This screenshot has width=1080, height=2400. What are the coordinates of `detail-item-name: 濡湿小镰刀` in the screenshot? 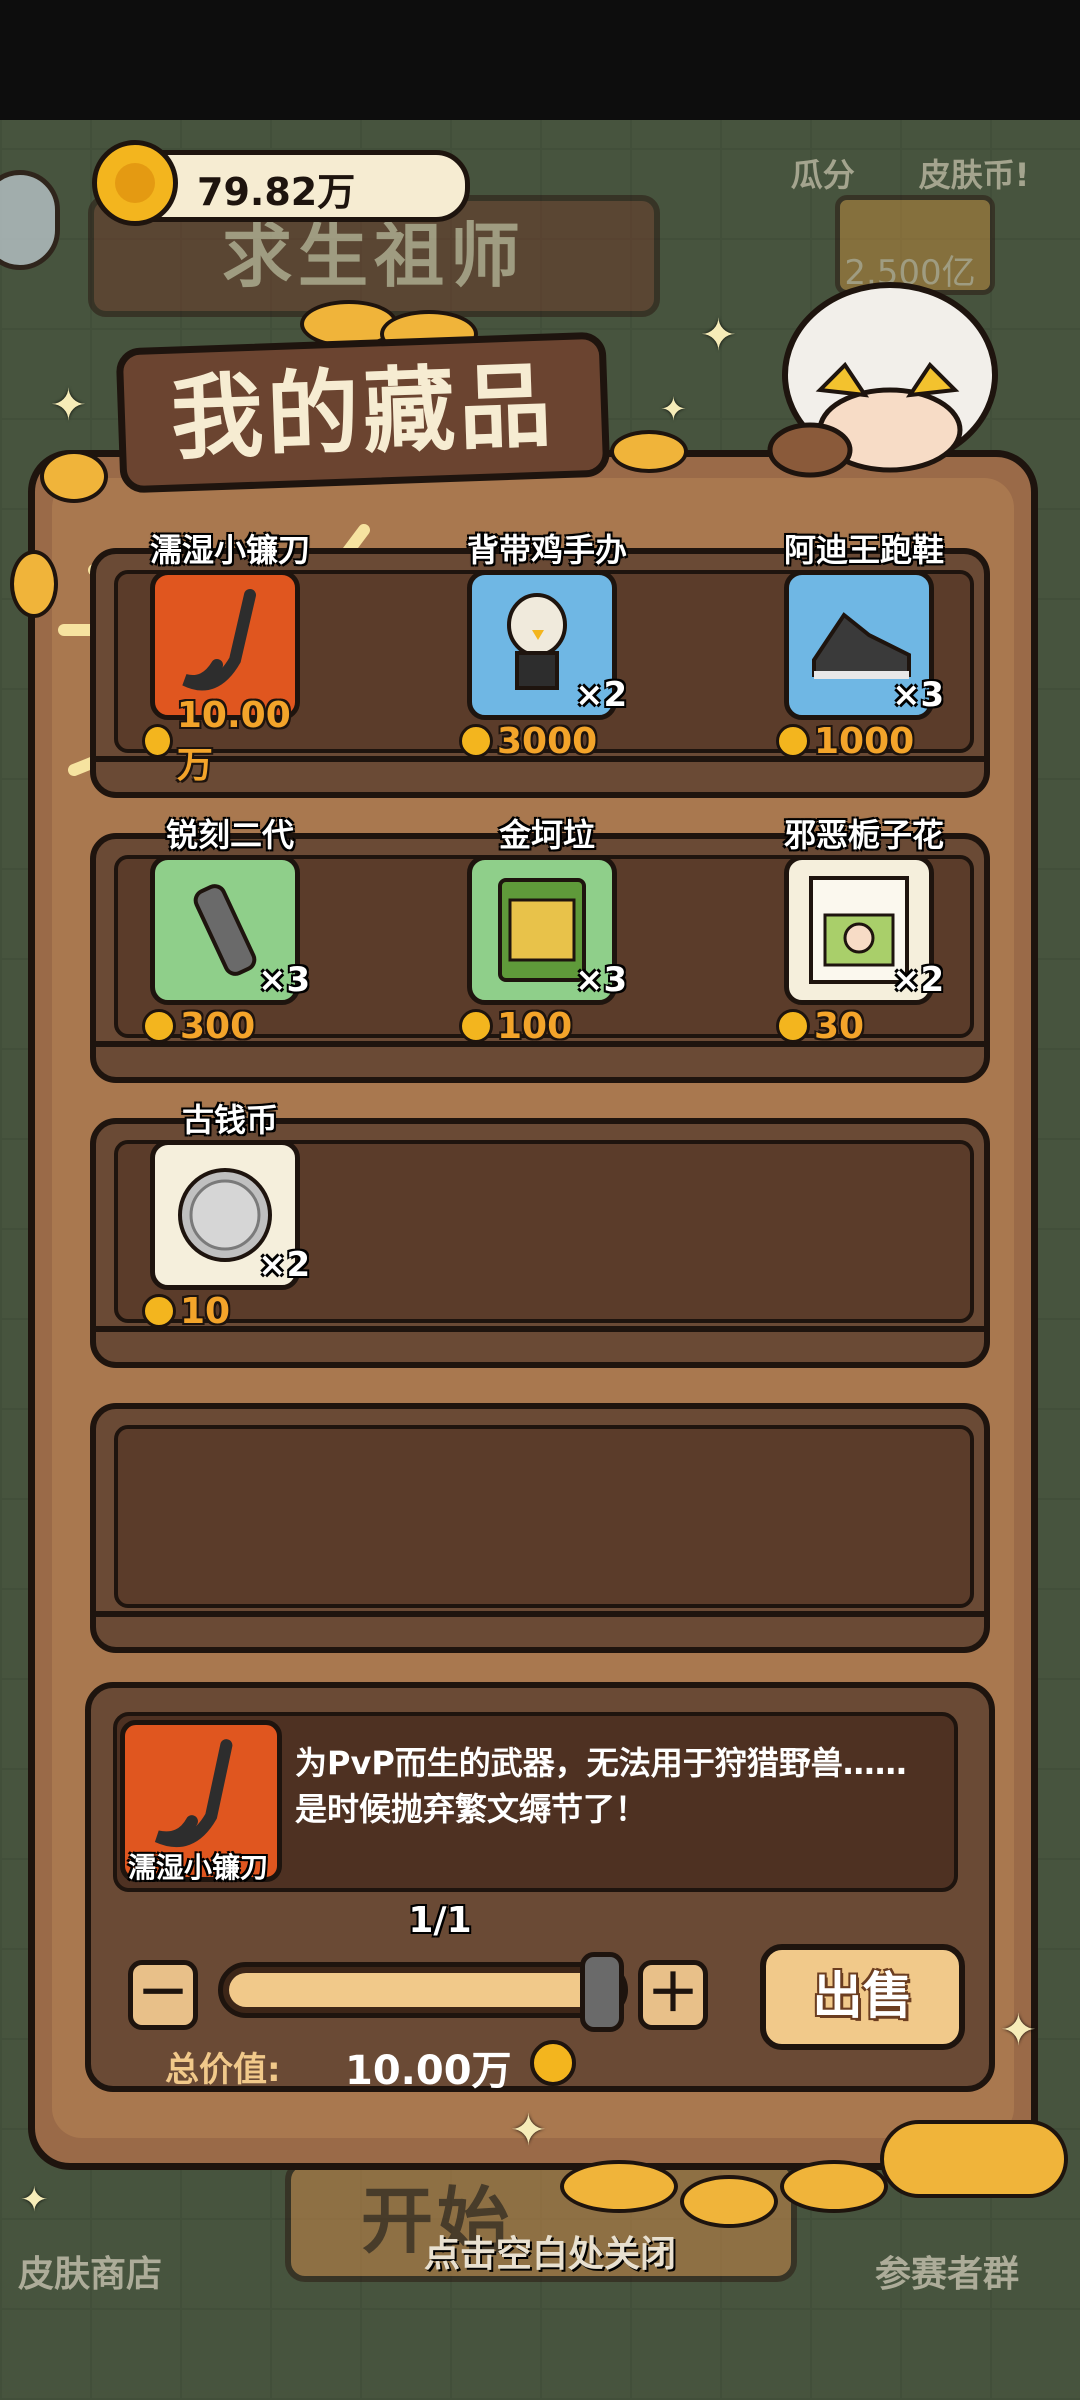 It's located at (197, 1867).